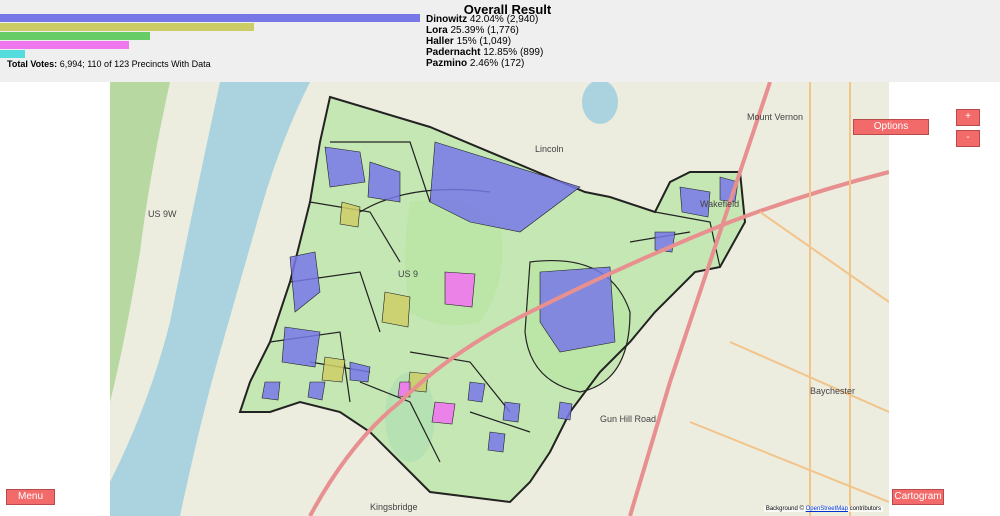 This screenshot has width=1000, height=516. What do you see at coordinates (495, 41) in the screenshot?
I see `candidate-votes: (1,049)` at bounding box center [495, 41].